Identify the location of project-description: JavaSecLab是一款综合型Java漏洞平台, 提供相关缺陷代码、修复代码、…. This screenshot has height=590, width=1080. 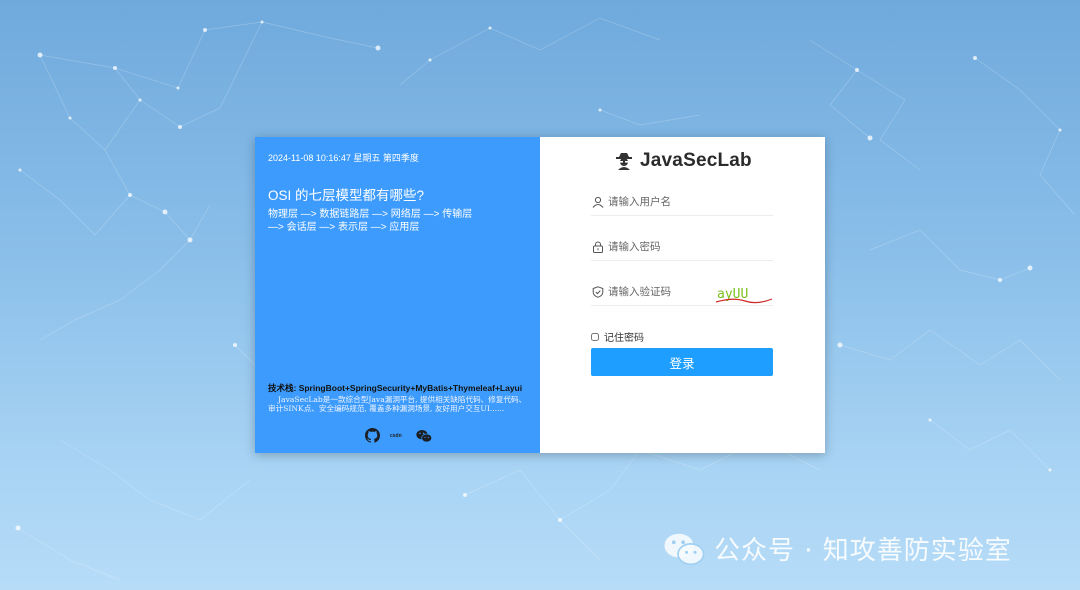
(397, 404).